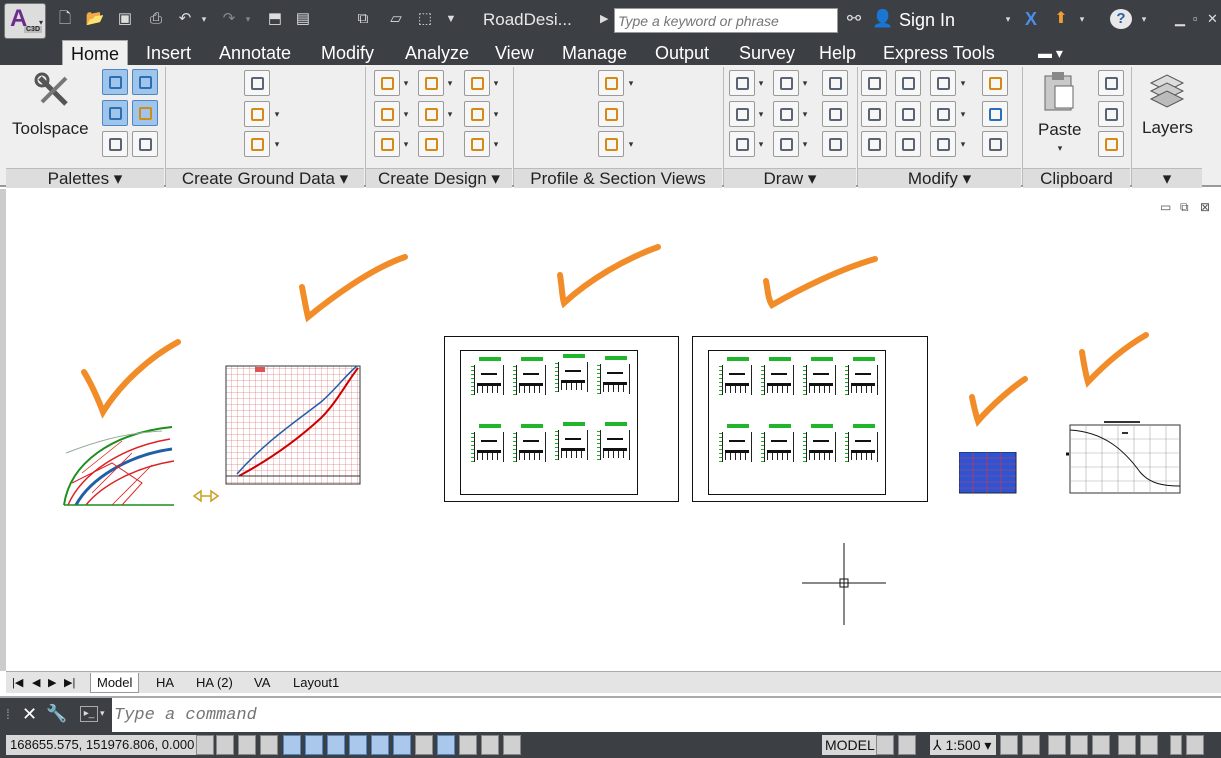 This screenshot has width=1221, height=758. Describe the element at coordinates (908, 144) in the screenshot. I see `scale-icon` at that location.